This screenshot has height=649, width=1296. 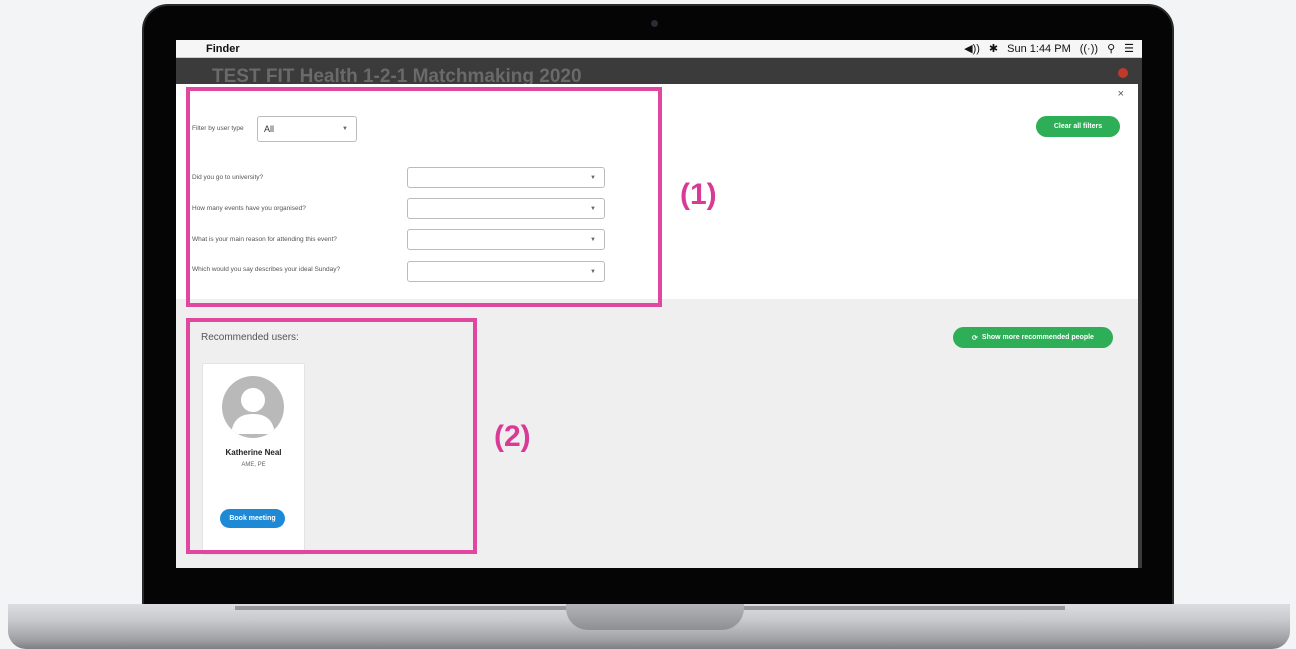 I want to click on notification-dot, so click(x=1123, y=73).